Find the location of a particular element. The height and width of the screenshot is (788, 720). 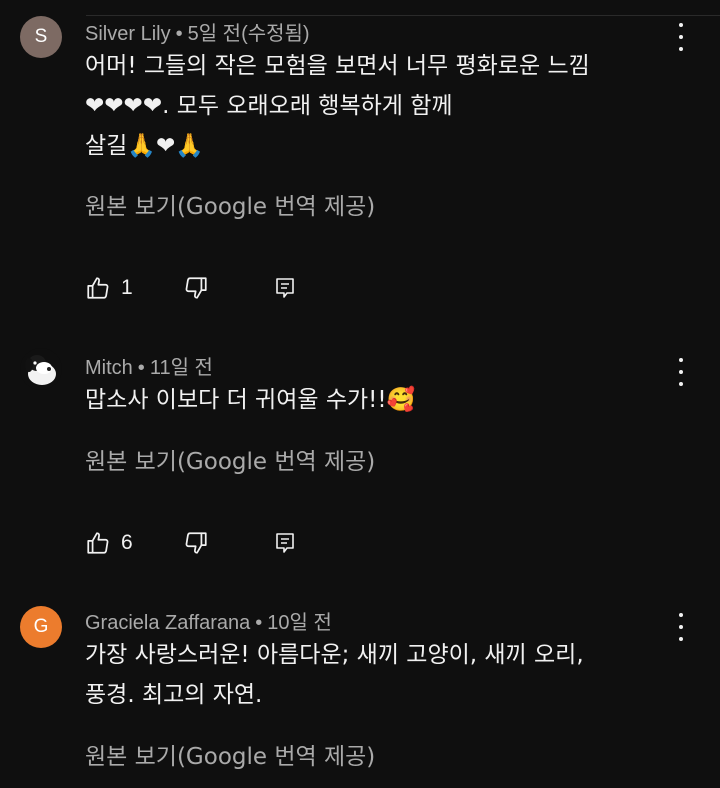

avatar-letter: G is located at coordinates (41, 626).